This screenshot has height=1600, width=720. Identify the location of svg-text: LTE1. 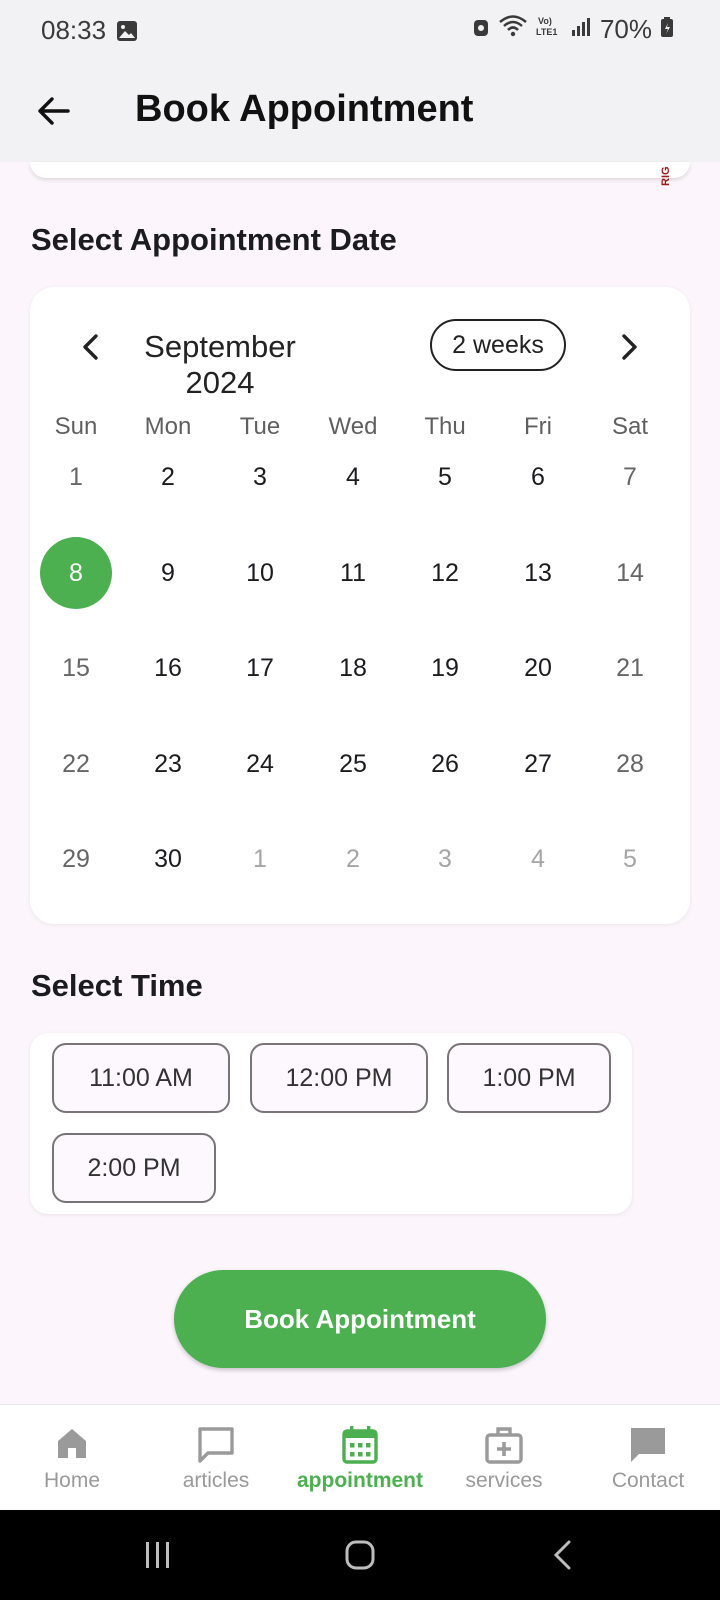
(546, 32).